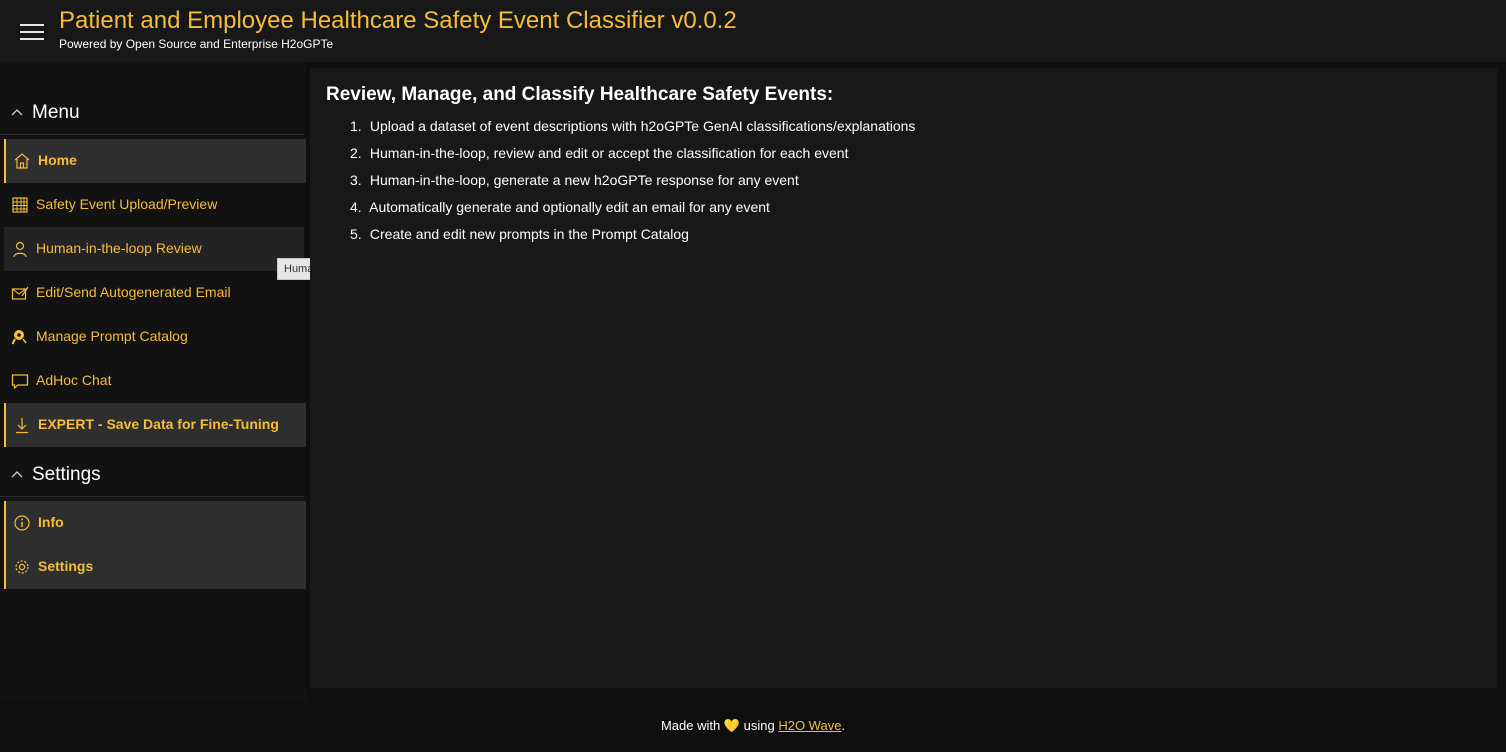 This screenshot has height=752, width=1506. What do you see at coordinates (356, 234) in the screenshot?
I see `step-number: 5.` at bounding box center [356, 234].